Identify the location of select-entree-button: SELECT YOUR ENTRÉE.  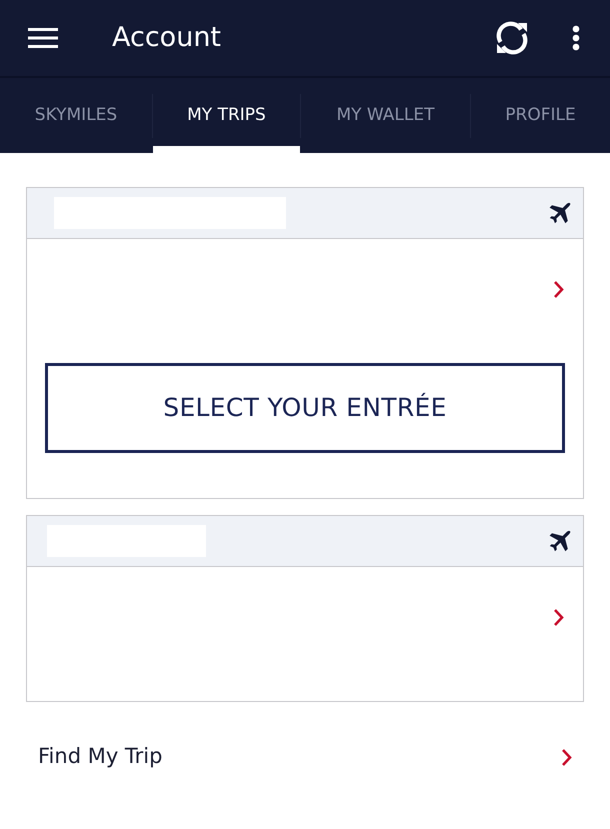
(305, 408).